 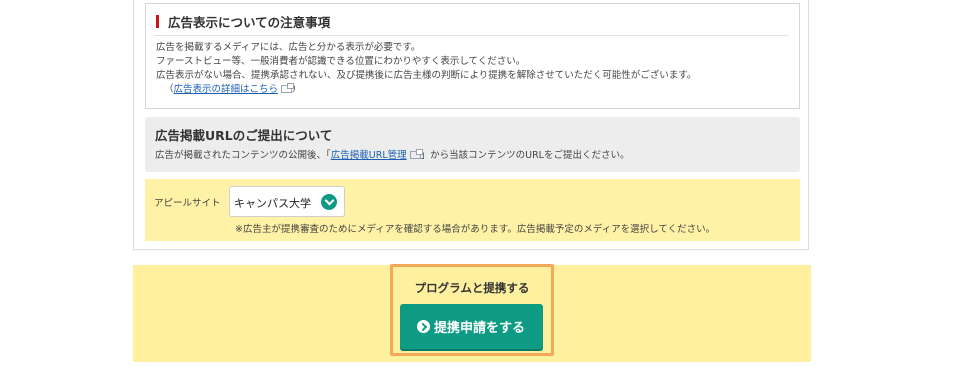 I want to click on url-section-title: 広告掲載URLのご提出について, so click(x=244, y=135).